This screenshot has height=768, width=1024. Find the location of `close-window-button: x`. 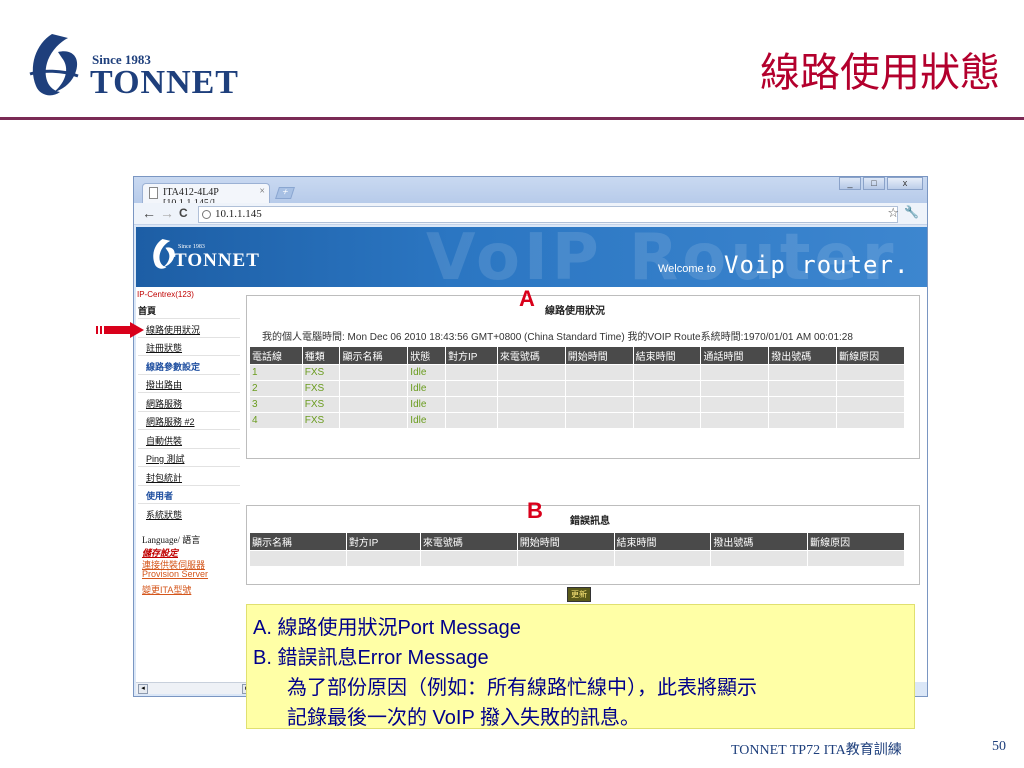

close-window-button: x is located at coordinates (905, 183).